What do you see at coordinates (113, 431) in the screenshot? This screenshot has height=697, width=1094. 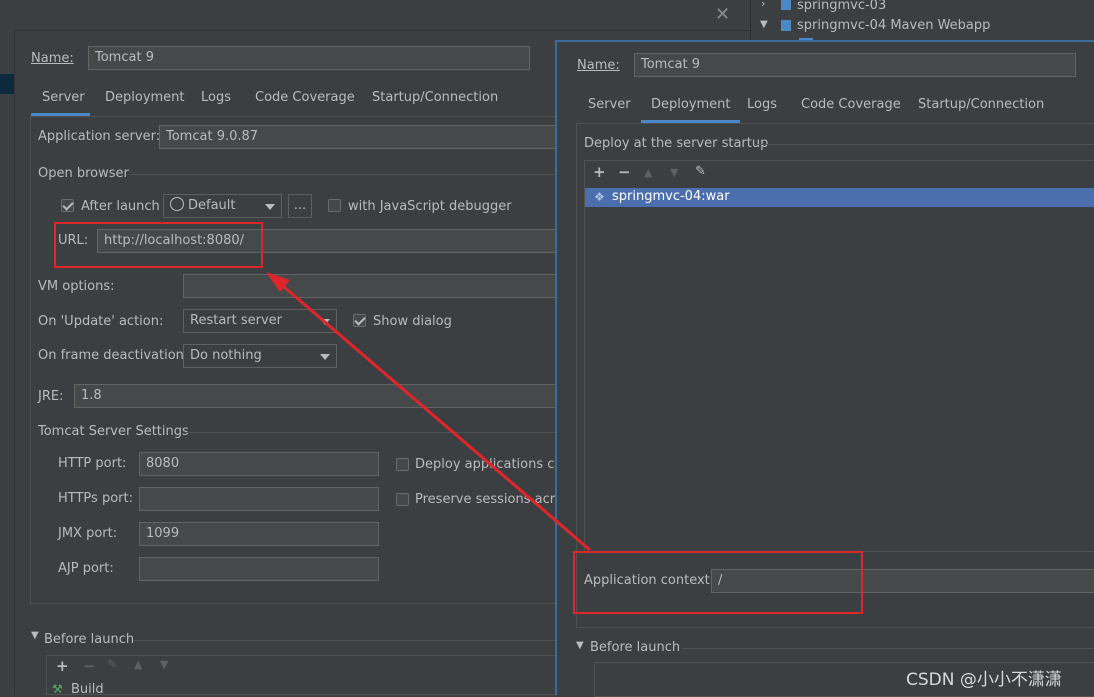 I see `tomcat-settings-label: Tomcat Server Settings` at bounding box center [113, 431].